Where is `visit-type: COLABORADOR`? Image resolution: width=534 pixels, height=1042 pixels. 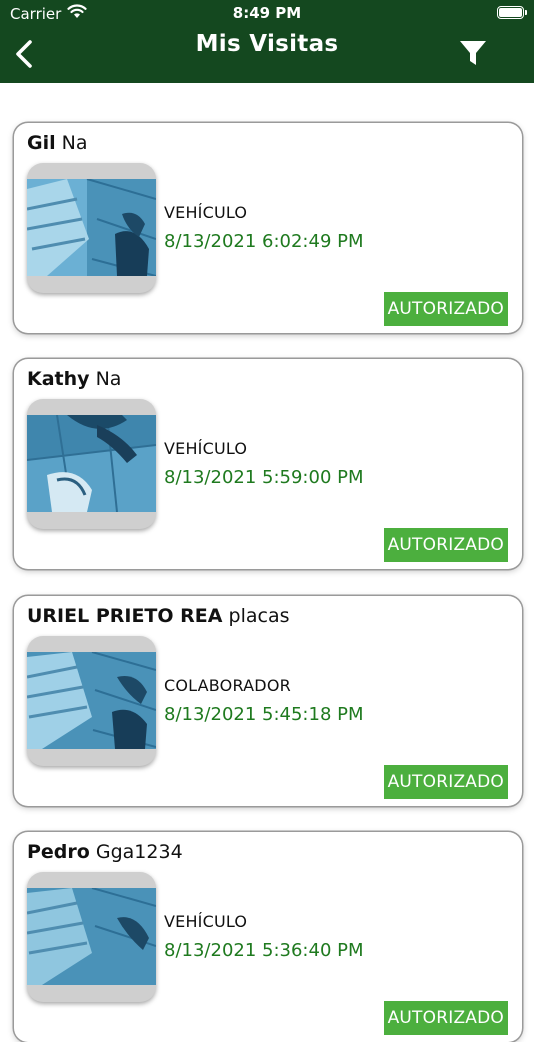 visit-type: COLABORADOR is located at coordinates (227, 685).